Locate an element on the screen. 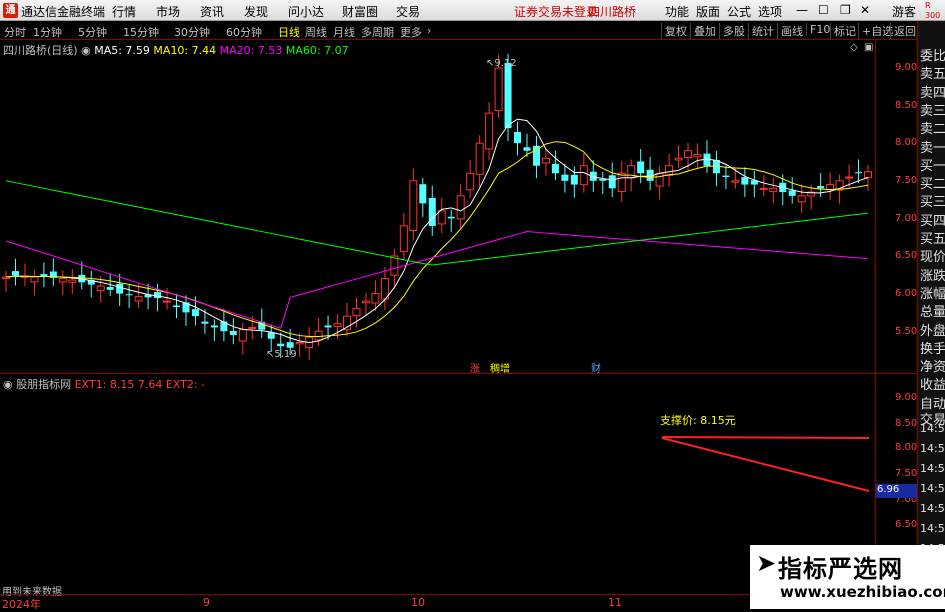  corner-badge: R 300 is located at coordinates (933, 10).